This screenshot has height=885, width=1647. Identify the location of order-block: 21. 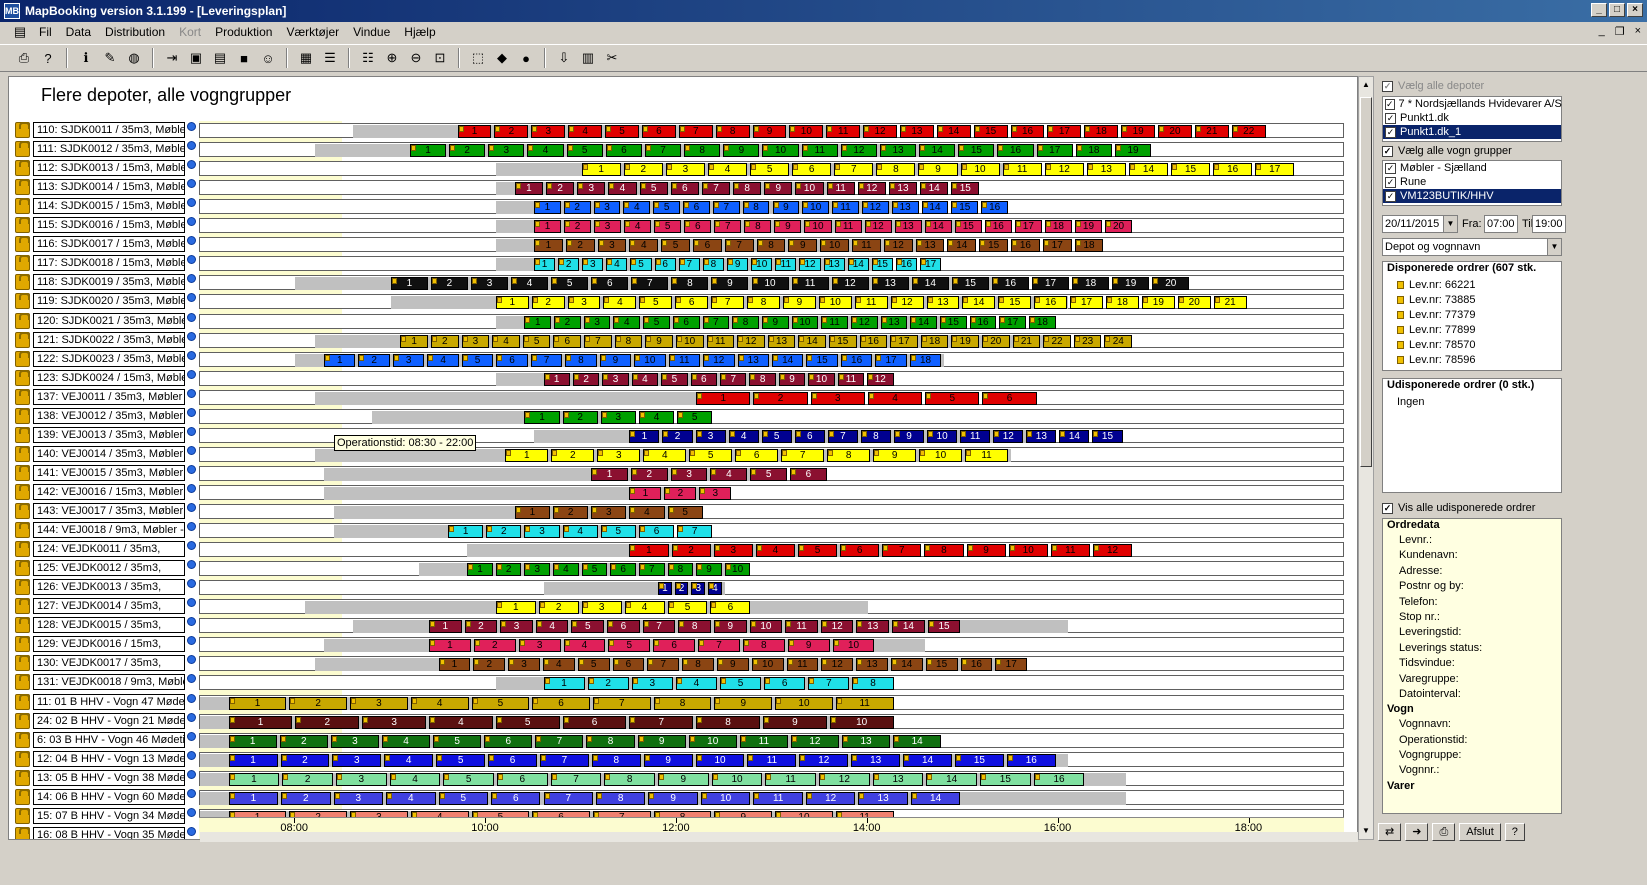
(1026, 341).